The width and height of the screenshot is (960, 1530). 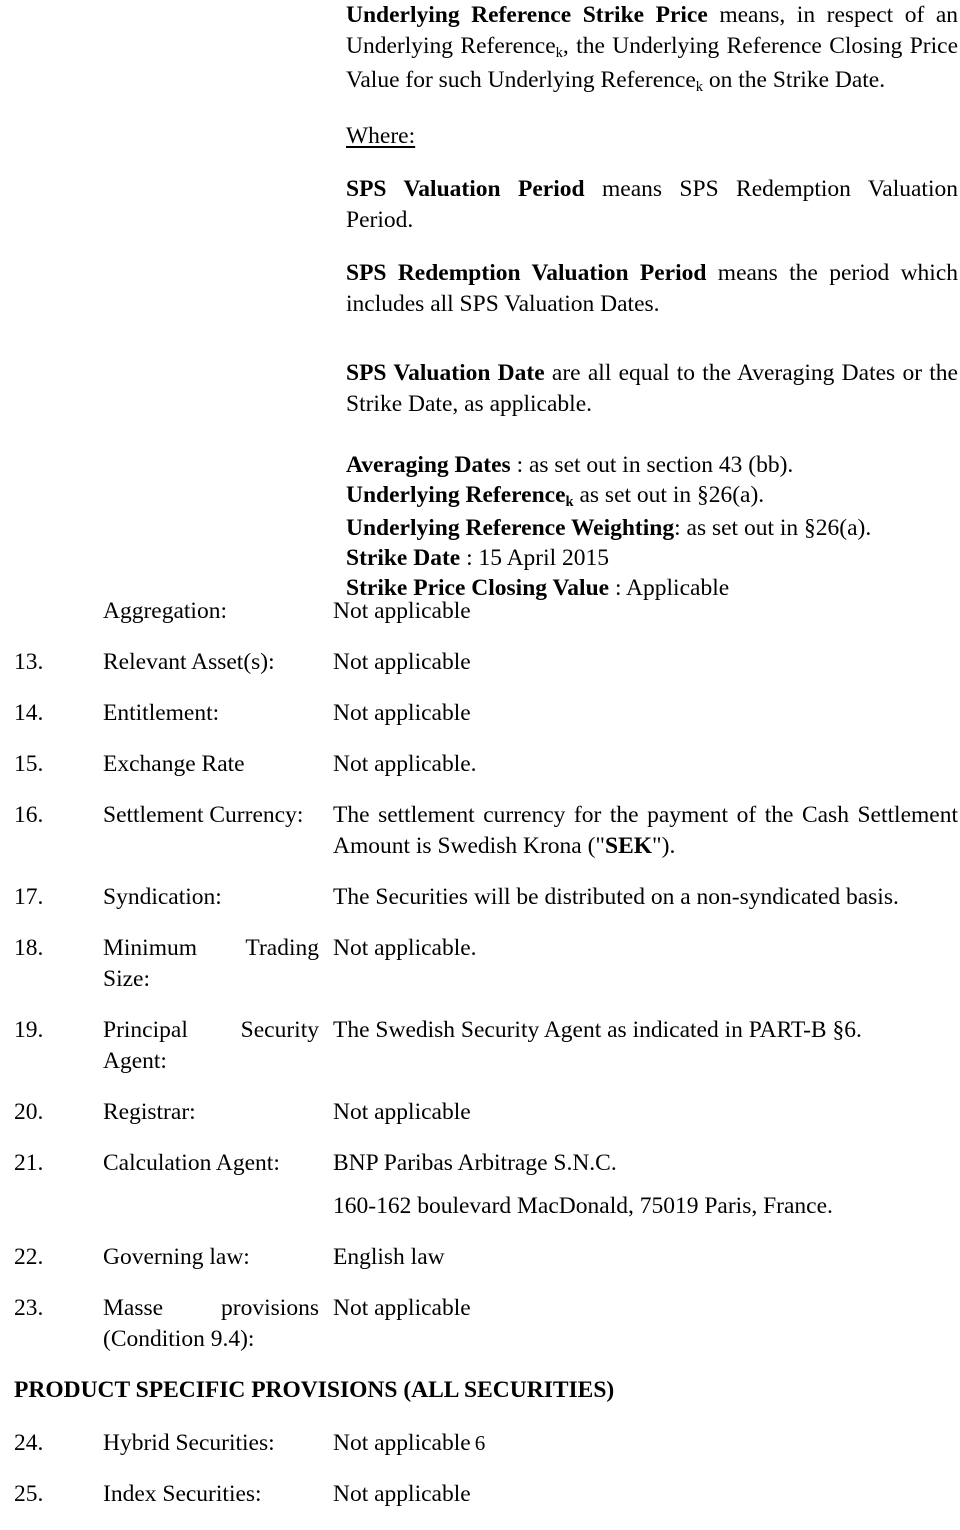 I want to click on provision-label: Masse provisions (Condition 9.4):, so click(x=218, y=1324).